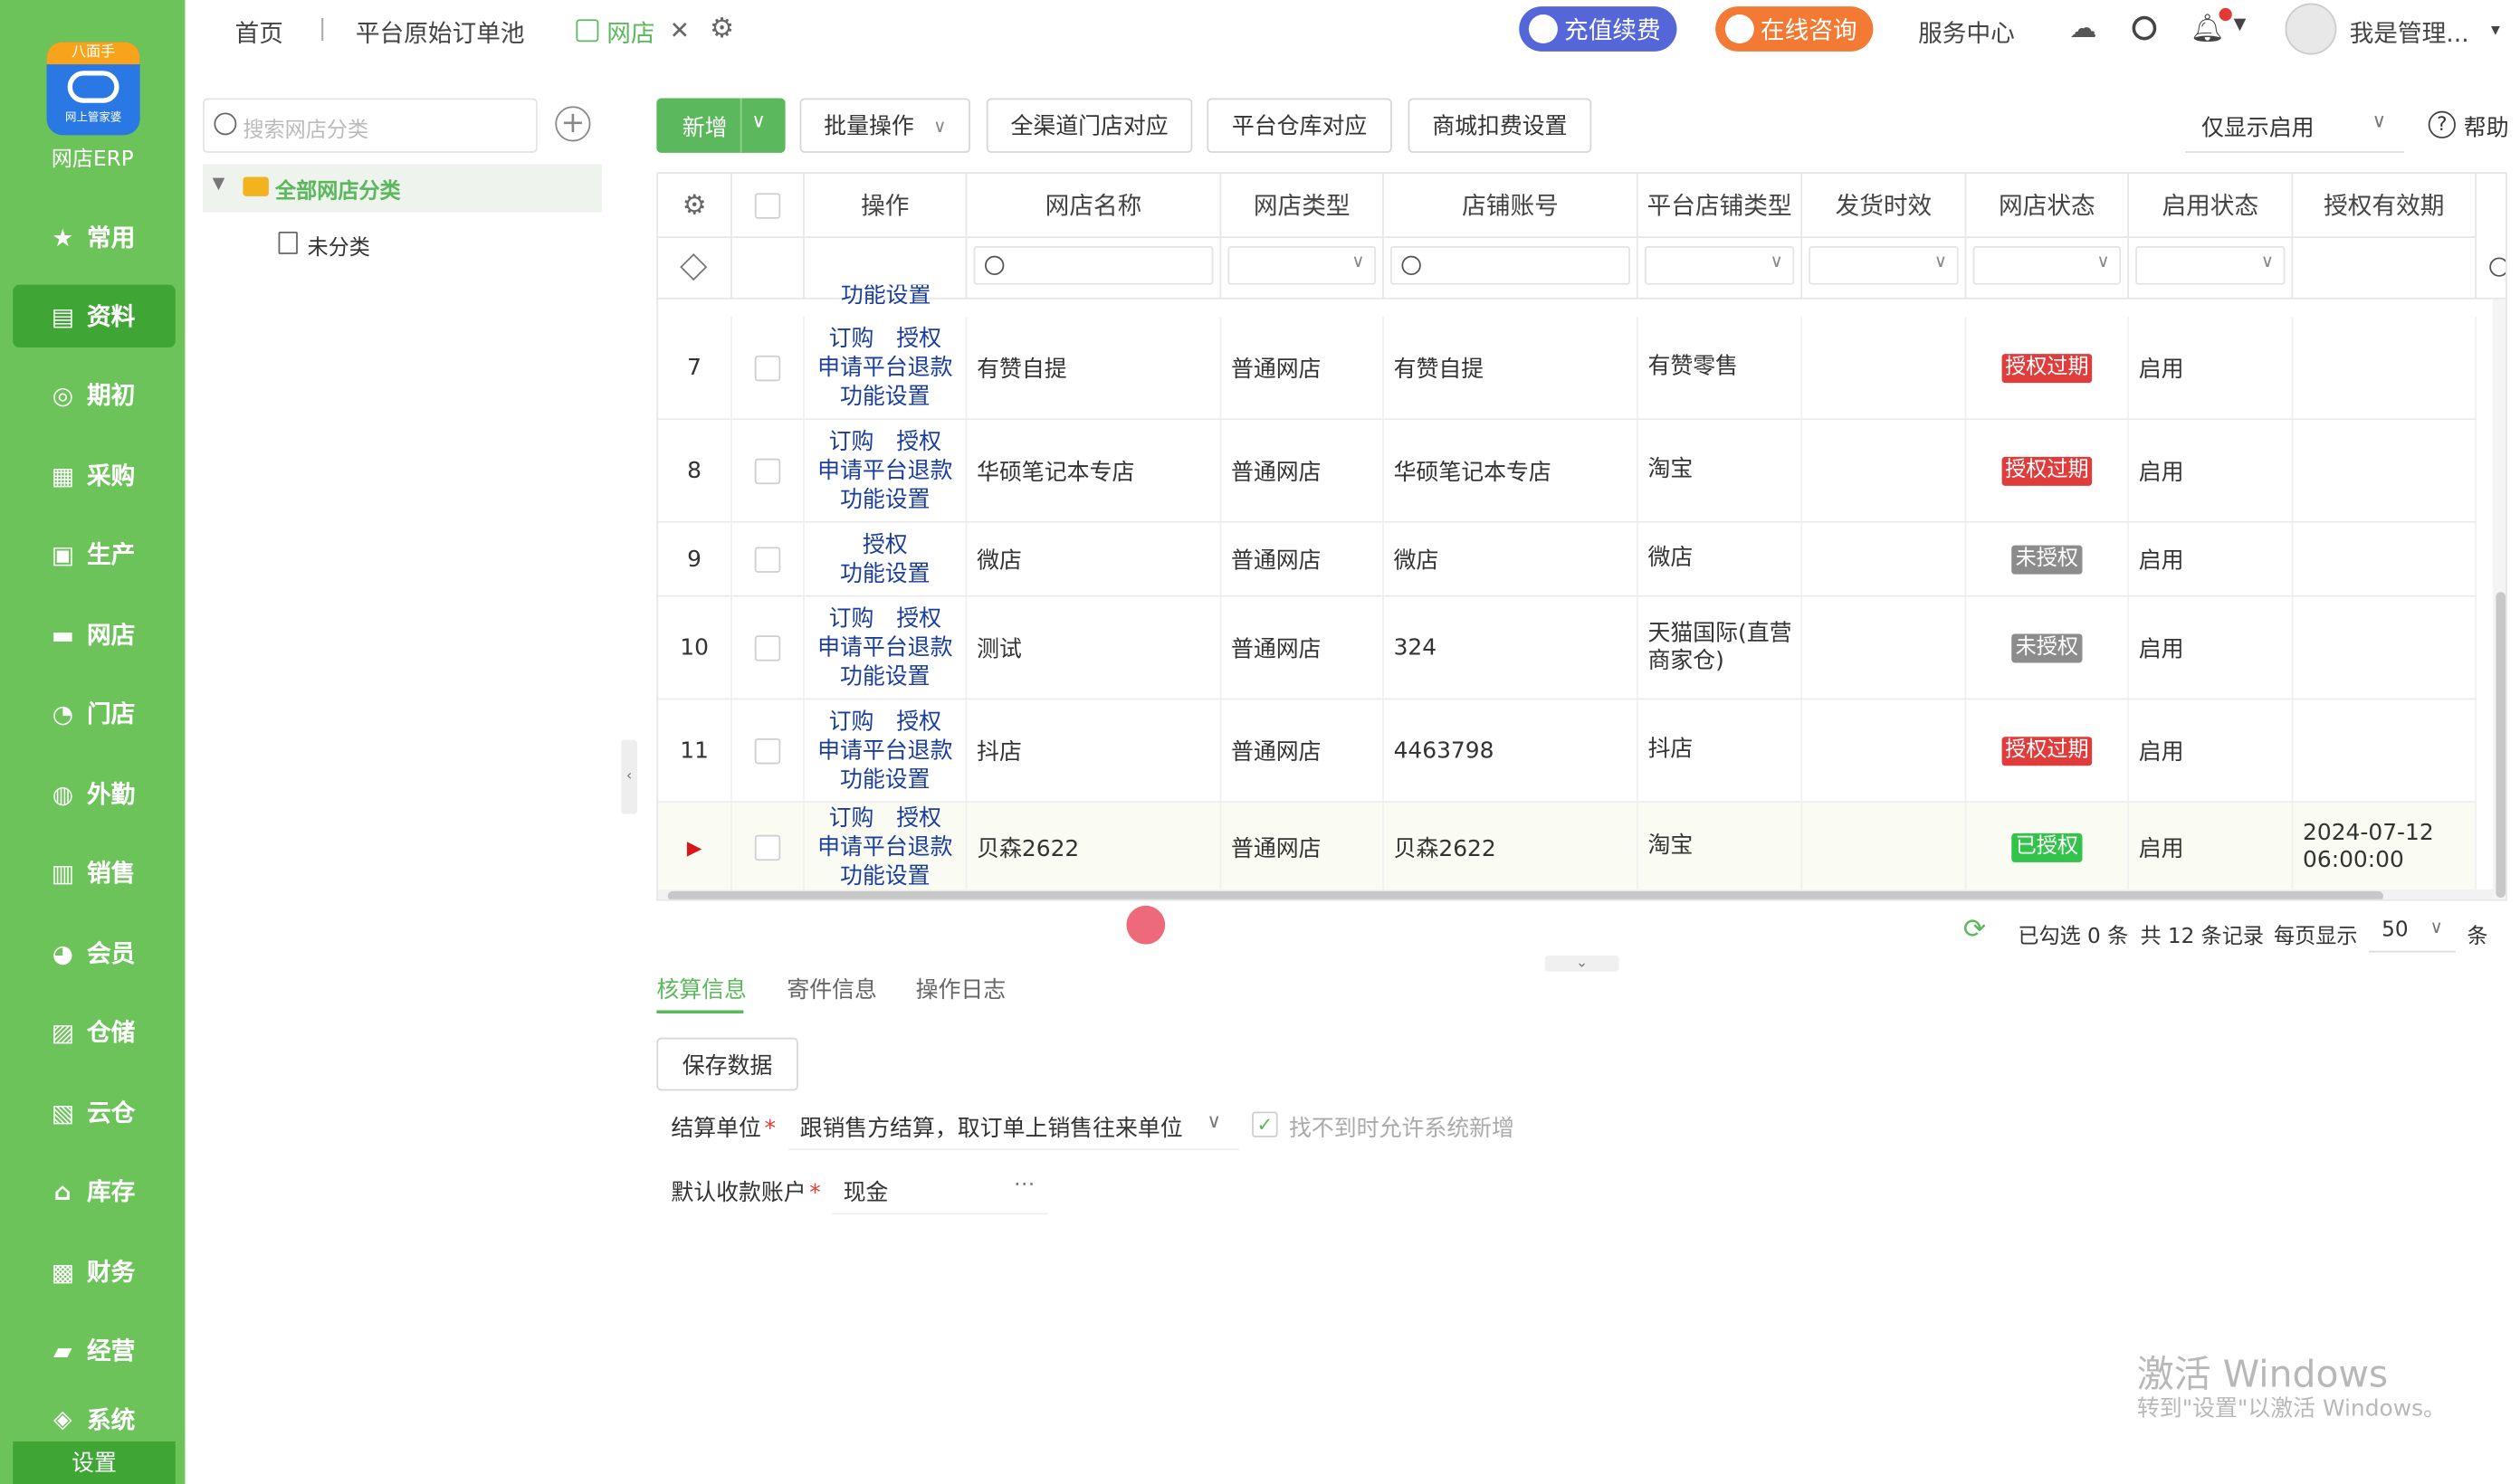  What do you see at coordinates (1720, 206) in the screenshot?
I see `column-header-platform: 平台店铺类型` at bounding box center [1720, 206].